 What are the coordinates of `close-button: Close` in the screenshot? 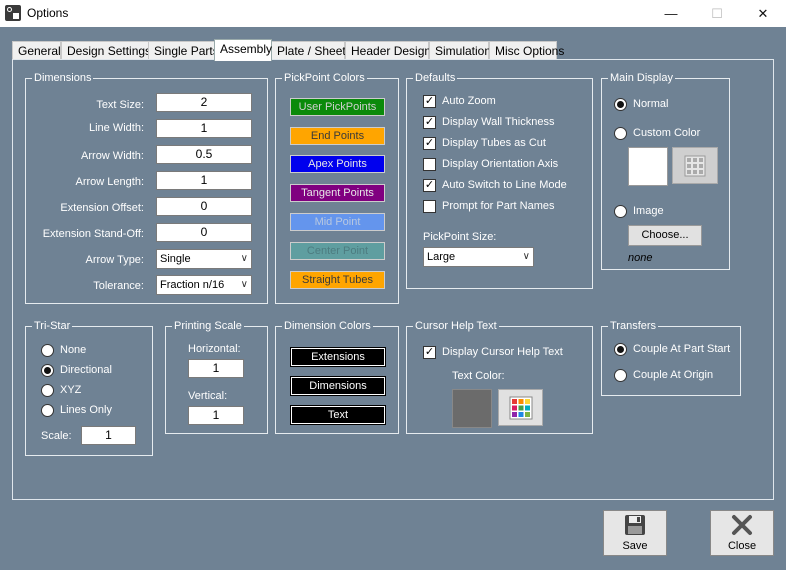 It's located at (742, 533).